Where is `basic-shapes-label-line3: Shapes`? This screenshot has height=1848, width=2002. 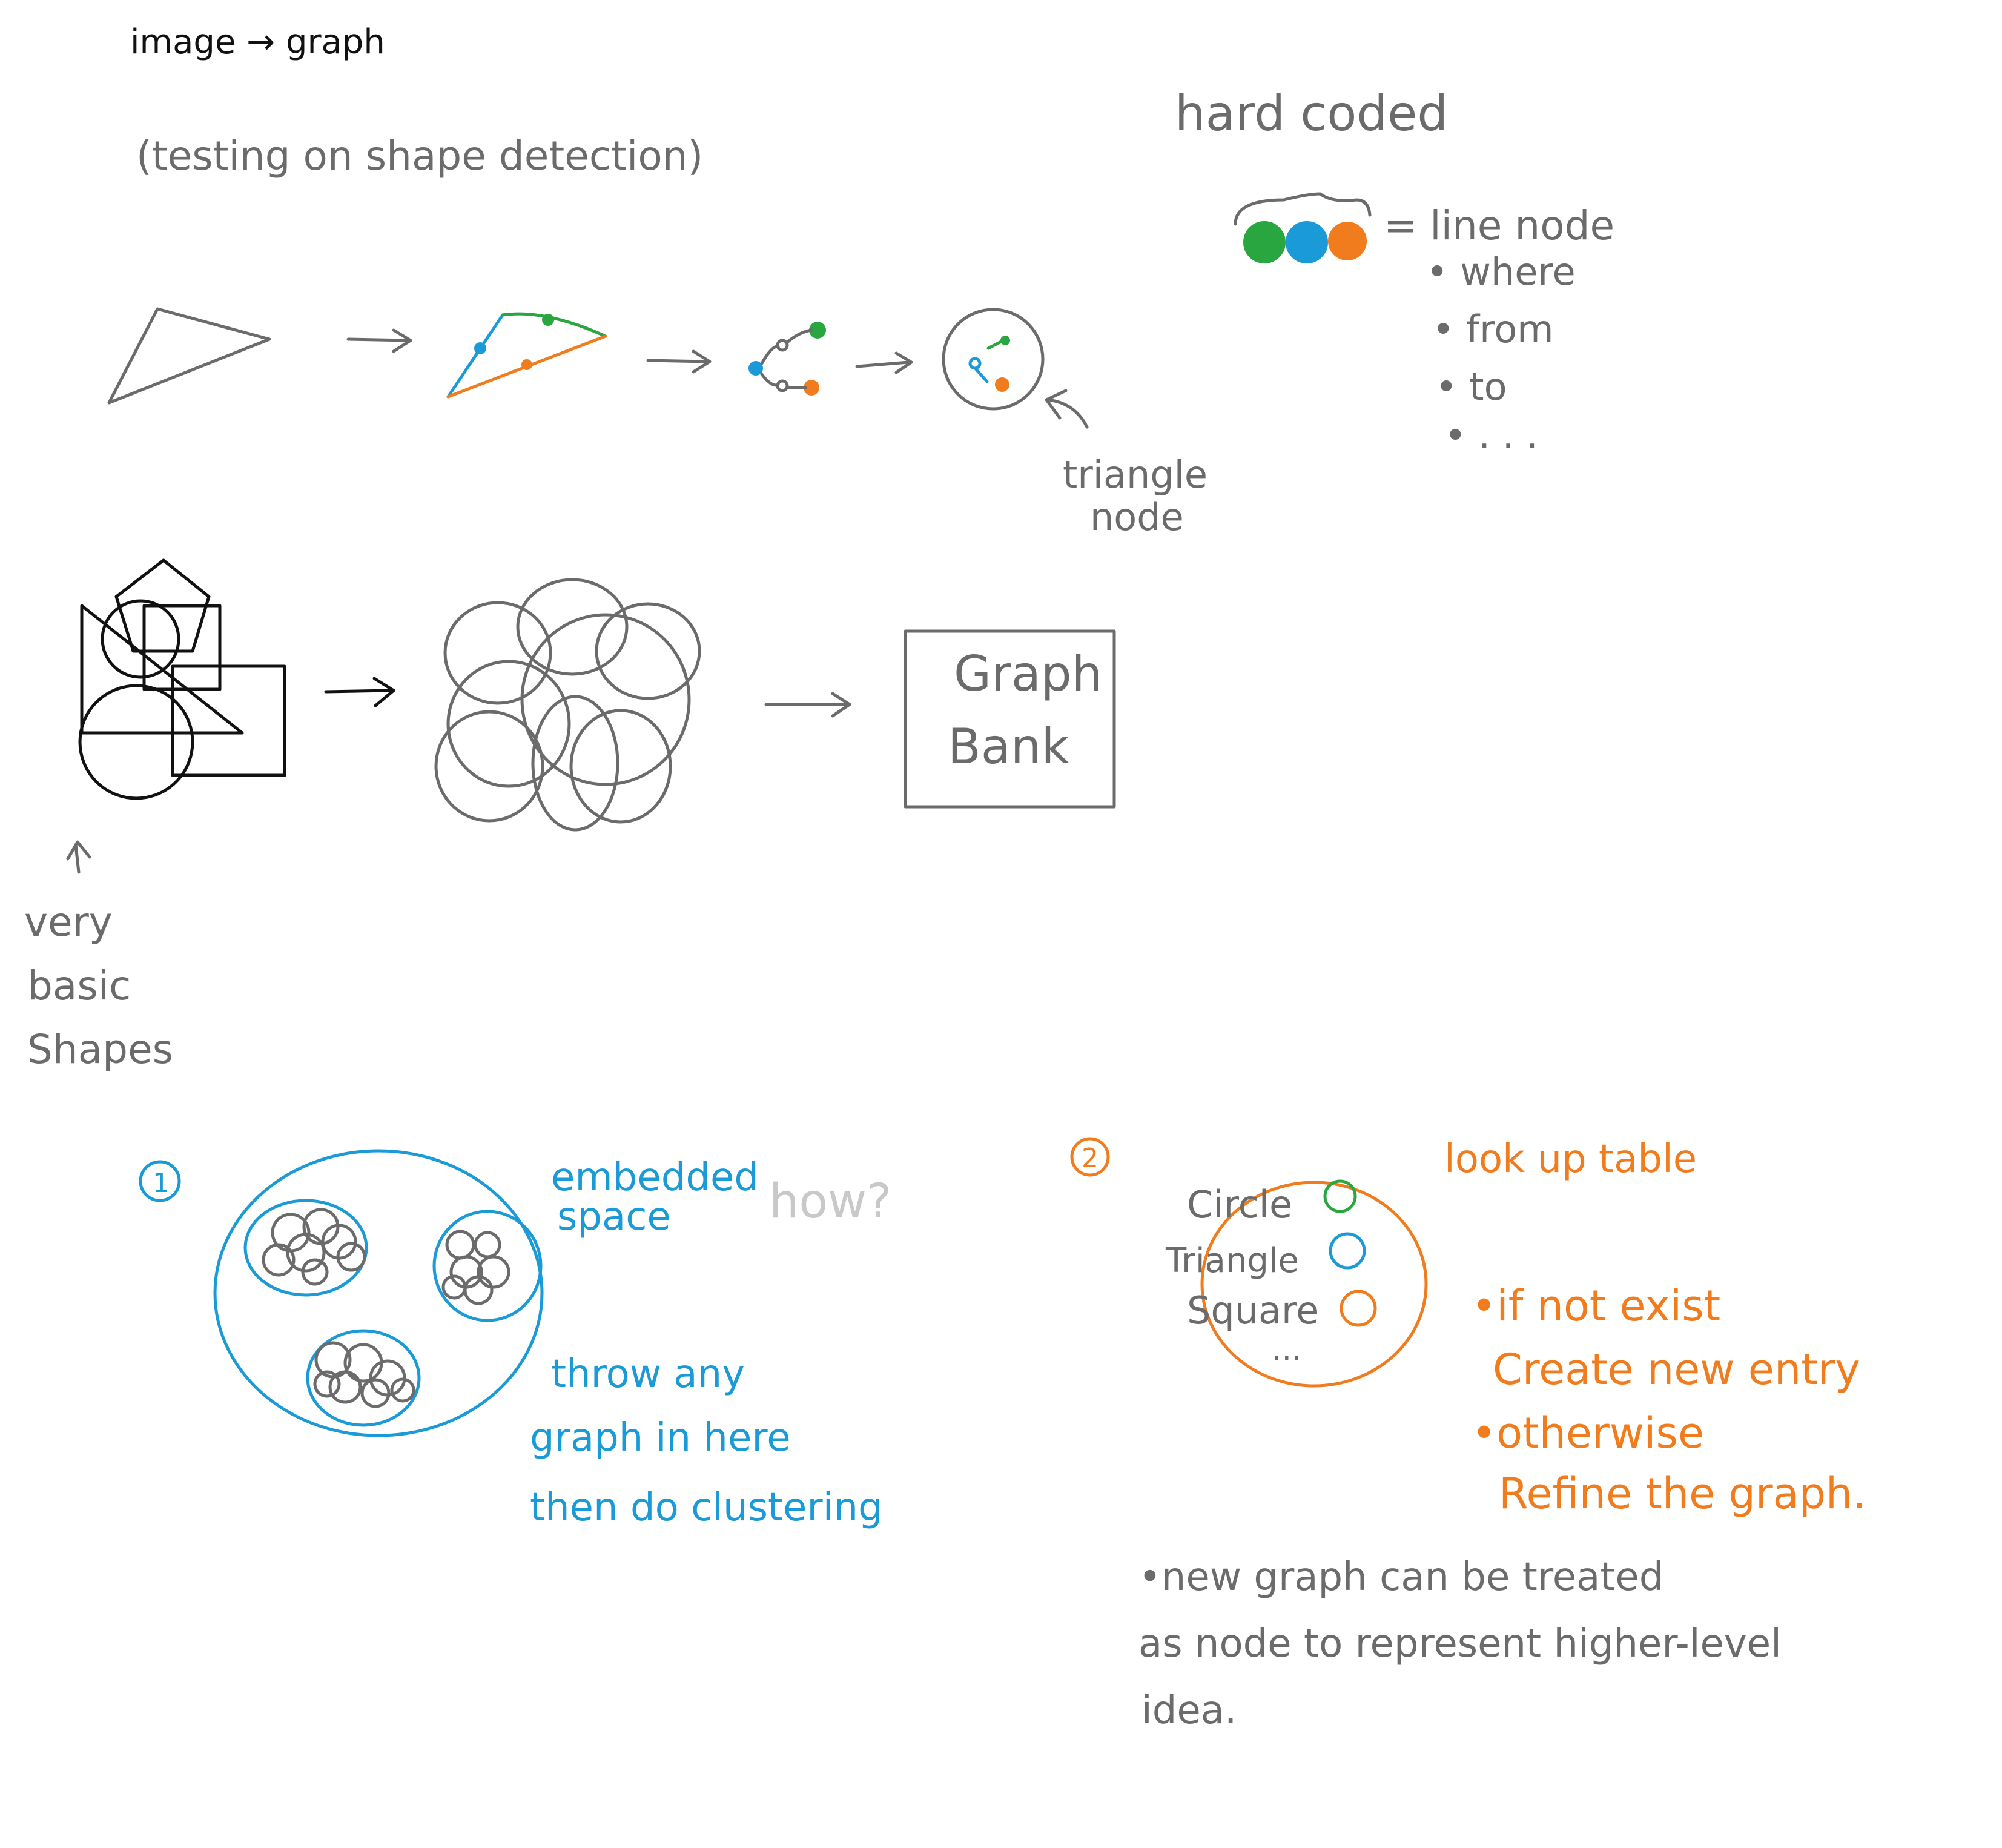 basic-shapes-label-line3: Shapes is located at coordinates (100, 1049).